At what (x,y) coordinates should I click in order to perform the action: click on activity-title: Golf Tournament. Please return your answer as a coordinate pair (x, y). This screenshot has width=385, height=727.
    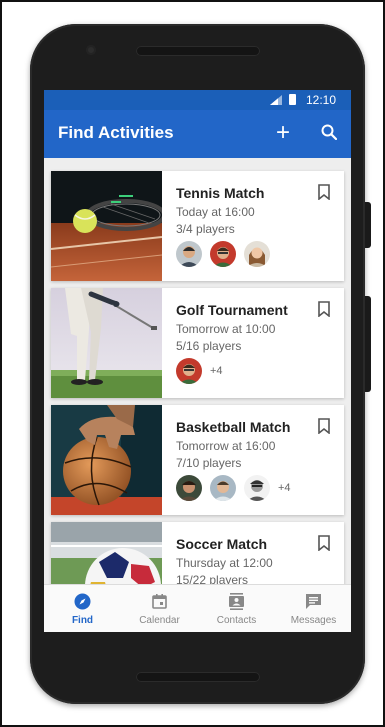
    Looking at the image, I should click on (232, 310).